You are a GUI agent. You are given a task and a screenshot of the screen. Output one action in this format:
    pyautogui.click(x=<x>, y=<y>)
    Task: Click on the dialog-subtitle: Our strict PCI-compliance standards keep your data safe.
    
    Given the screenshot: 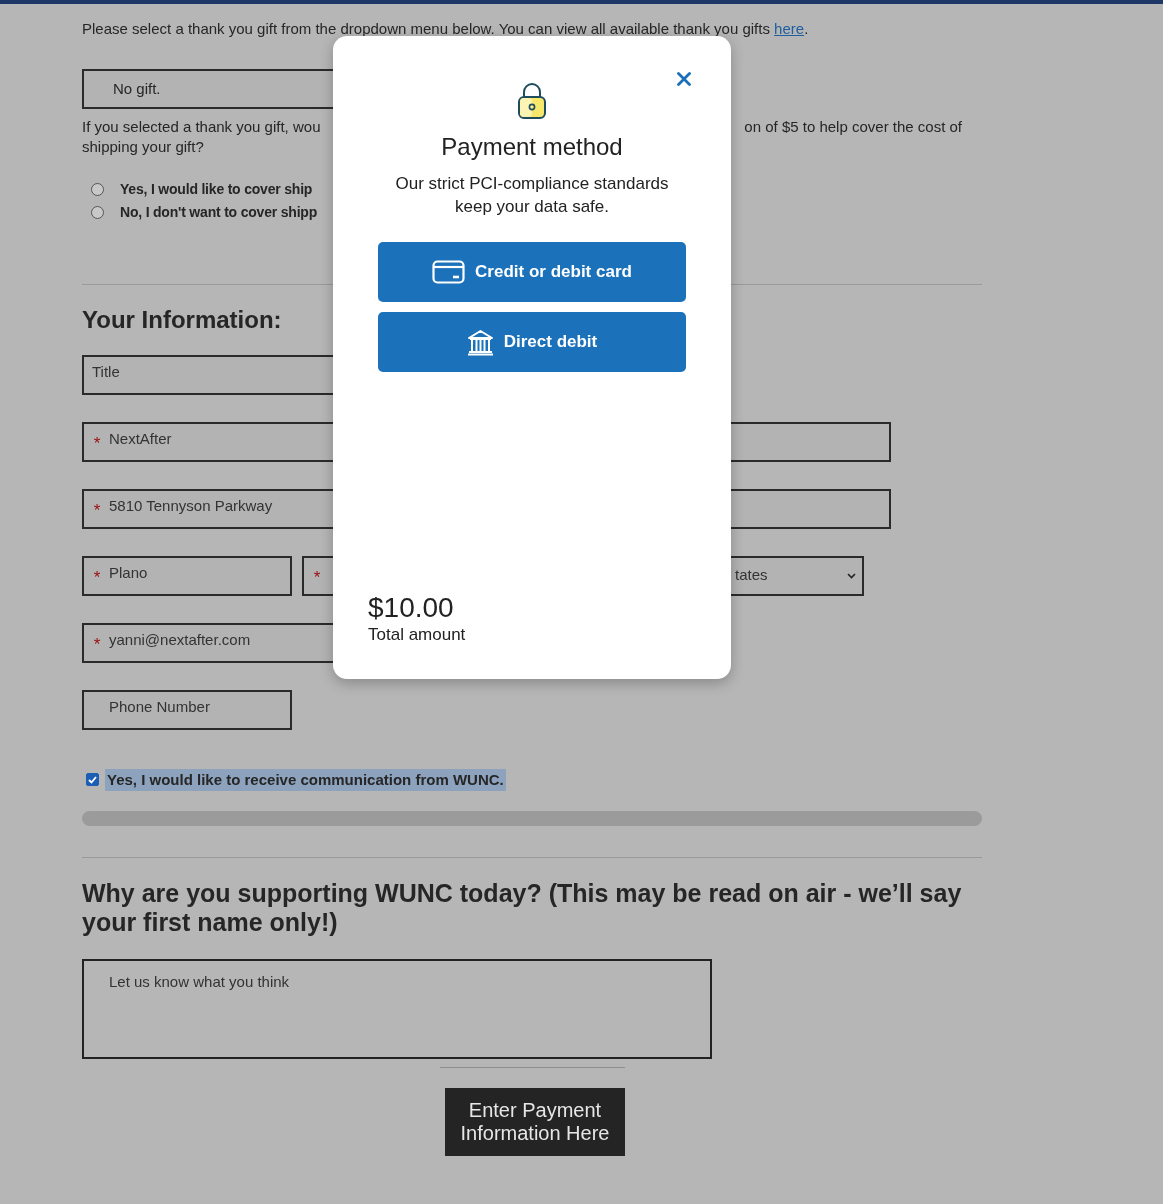 What is the action you would take?
    pyautogui.click(x=532, y=195)
    